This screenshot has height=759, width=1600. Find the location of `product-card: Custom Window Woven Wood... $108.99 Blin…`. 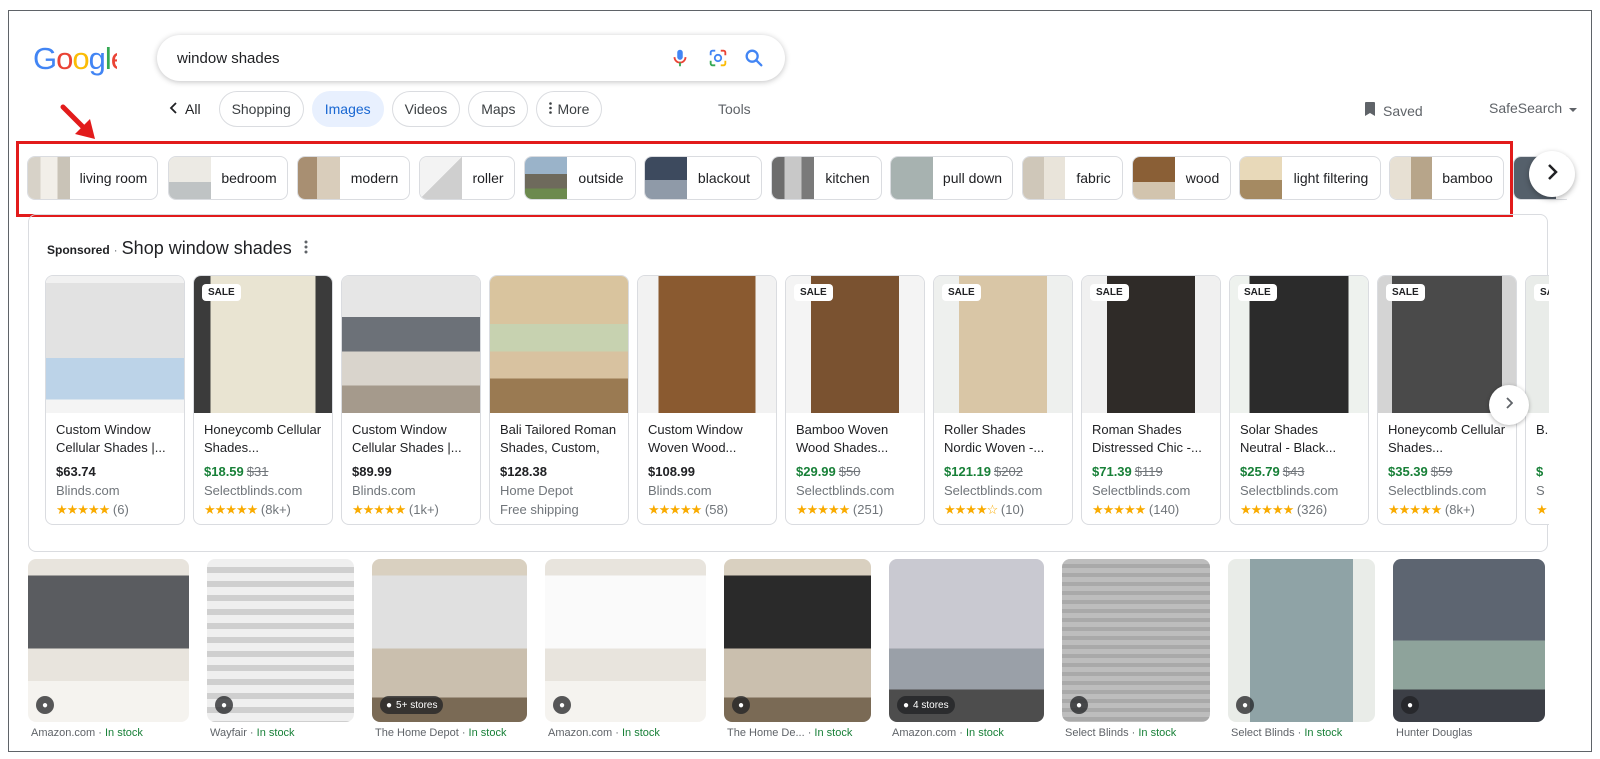

product-card: Custom Window Woven Wood... $108.99 Blin… is located at coordinates (707, 400).